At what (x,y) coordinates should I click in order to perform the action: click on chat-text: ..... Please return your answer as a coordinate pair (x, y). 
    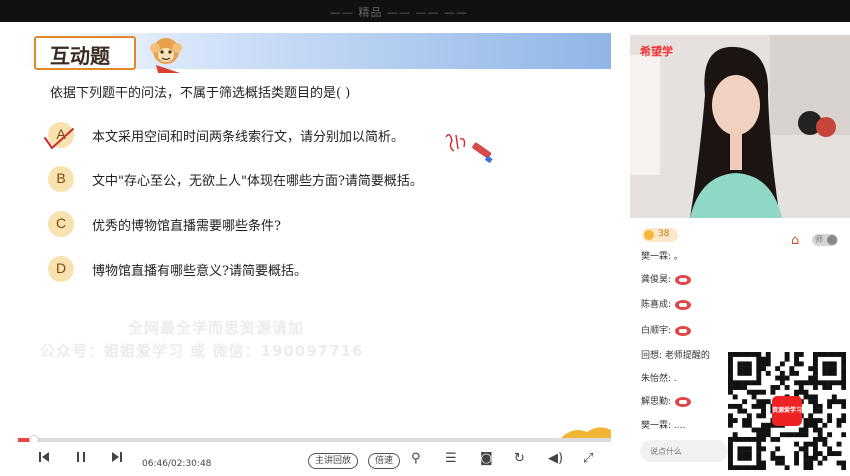
    Looking at the image, I should click on (679, 426).